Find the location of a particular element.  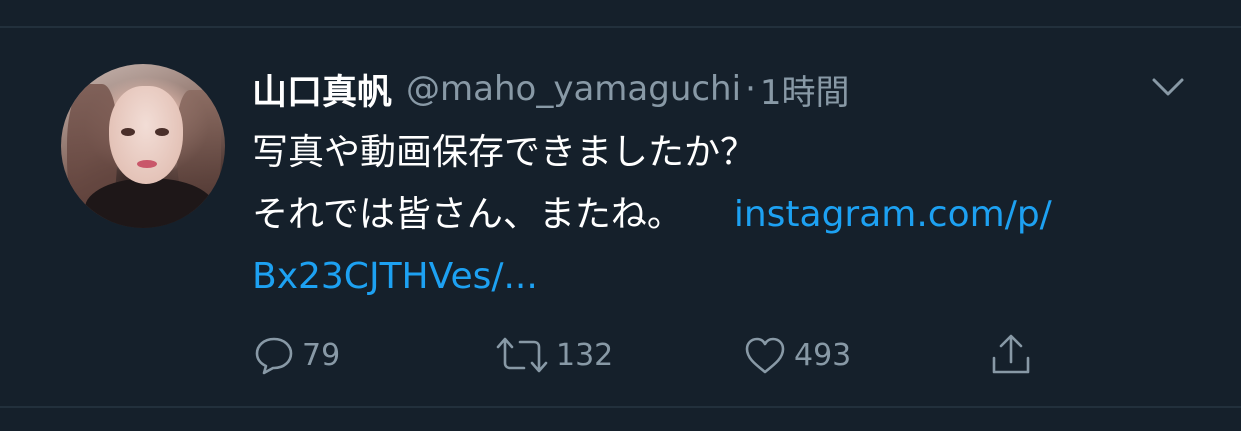

tweet-menu-button is located at coordinates (1168, 87).